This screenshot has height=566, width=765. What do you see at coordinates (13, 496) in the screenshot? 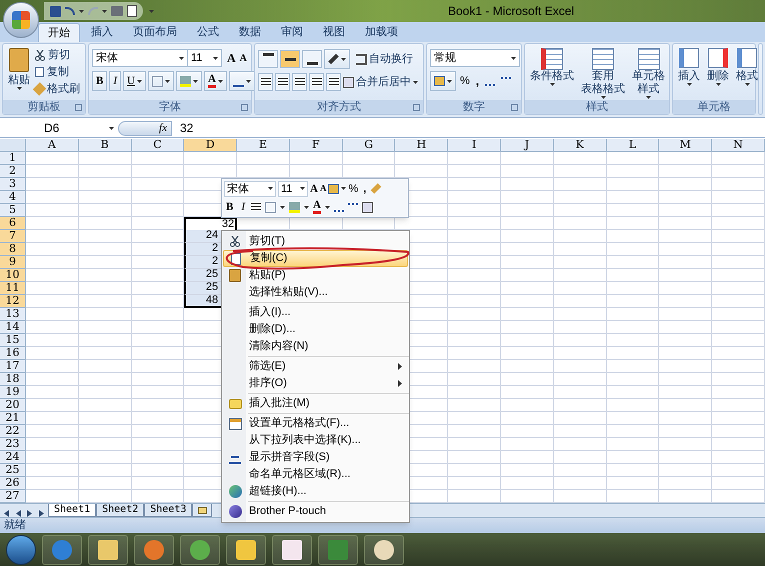
I see `row-header: 27` at bounding box center [13, 496].